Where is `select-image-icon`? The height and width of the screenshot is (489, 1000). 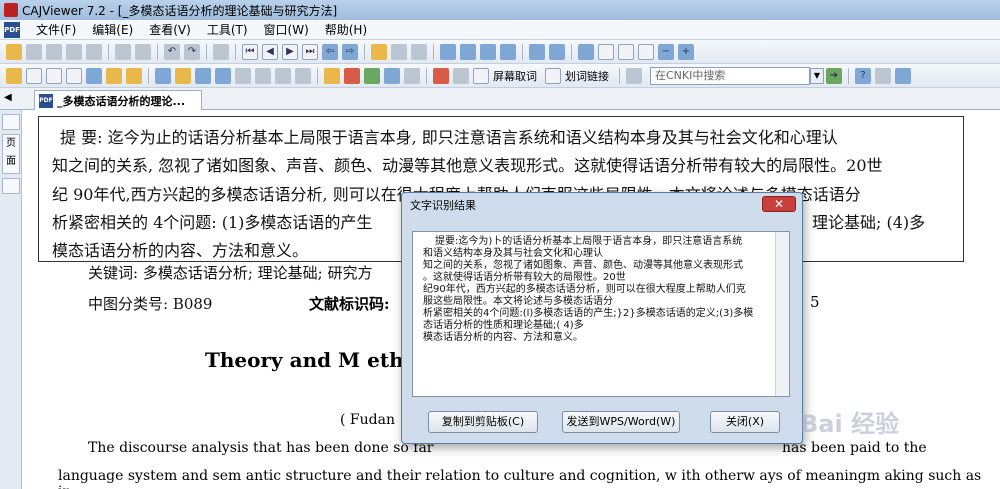 select-image-icon is located at coordinates (74, 75).